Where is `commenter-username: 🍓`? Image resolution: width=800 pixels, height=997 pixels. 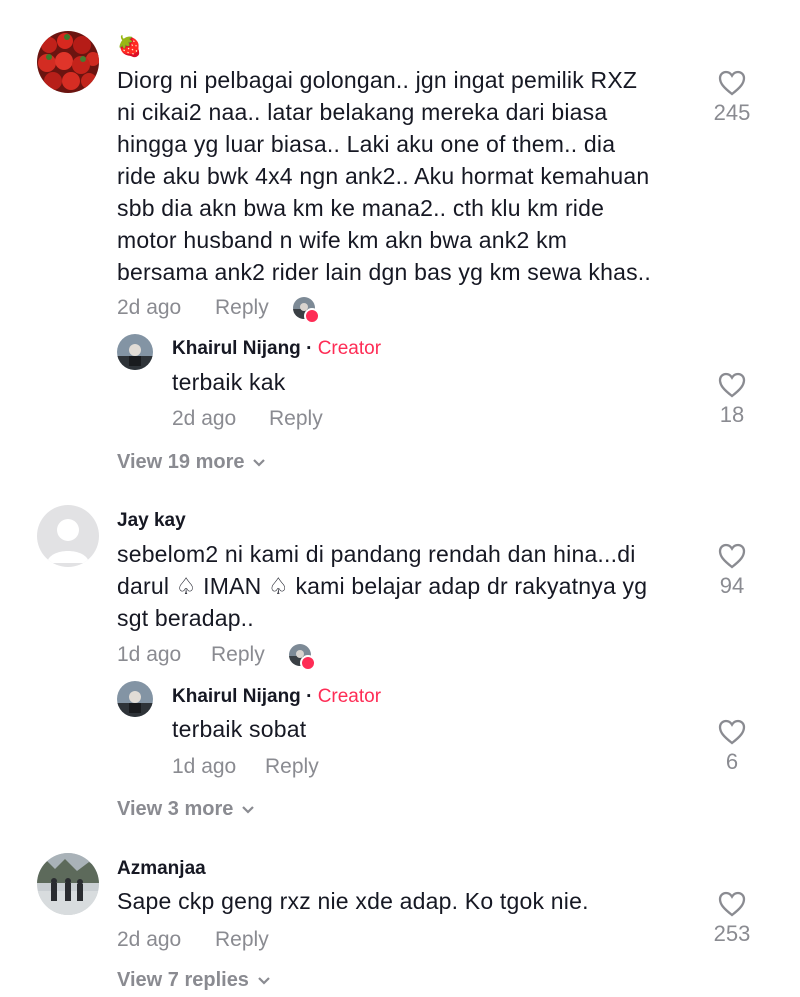 commenter-username: 🍓 is located at coordinates (129, 46).